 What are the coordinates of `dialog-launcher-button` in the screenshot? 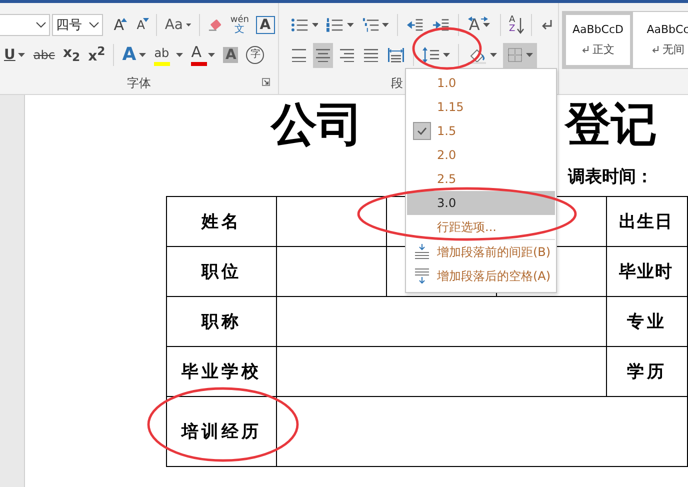 It's located at (267, 83).